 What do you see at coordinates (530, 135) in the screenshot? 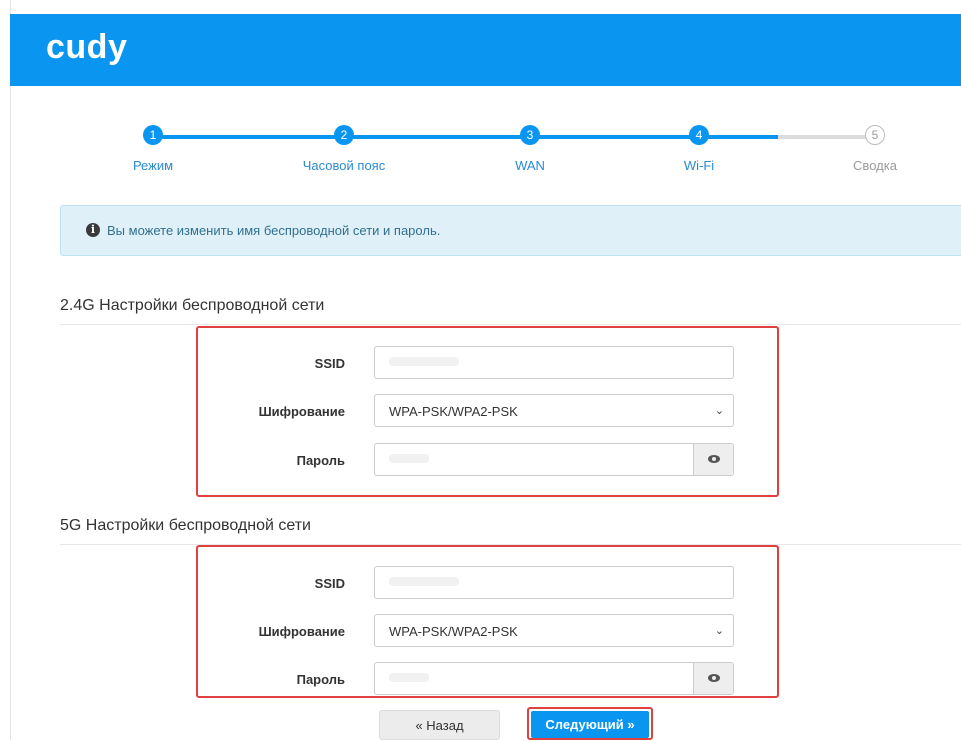
I see `step-number-badge: 3` at bounding box center [530, 135].